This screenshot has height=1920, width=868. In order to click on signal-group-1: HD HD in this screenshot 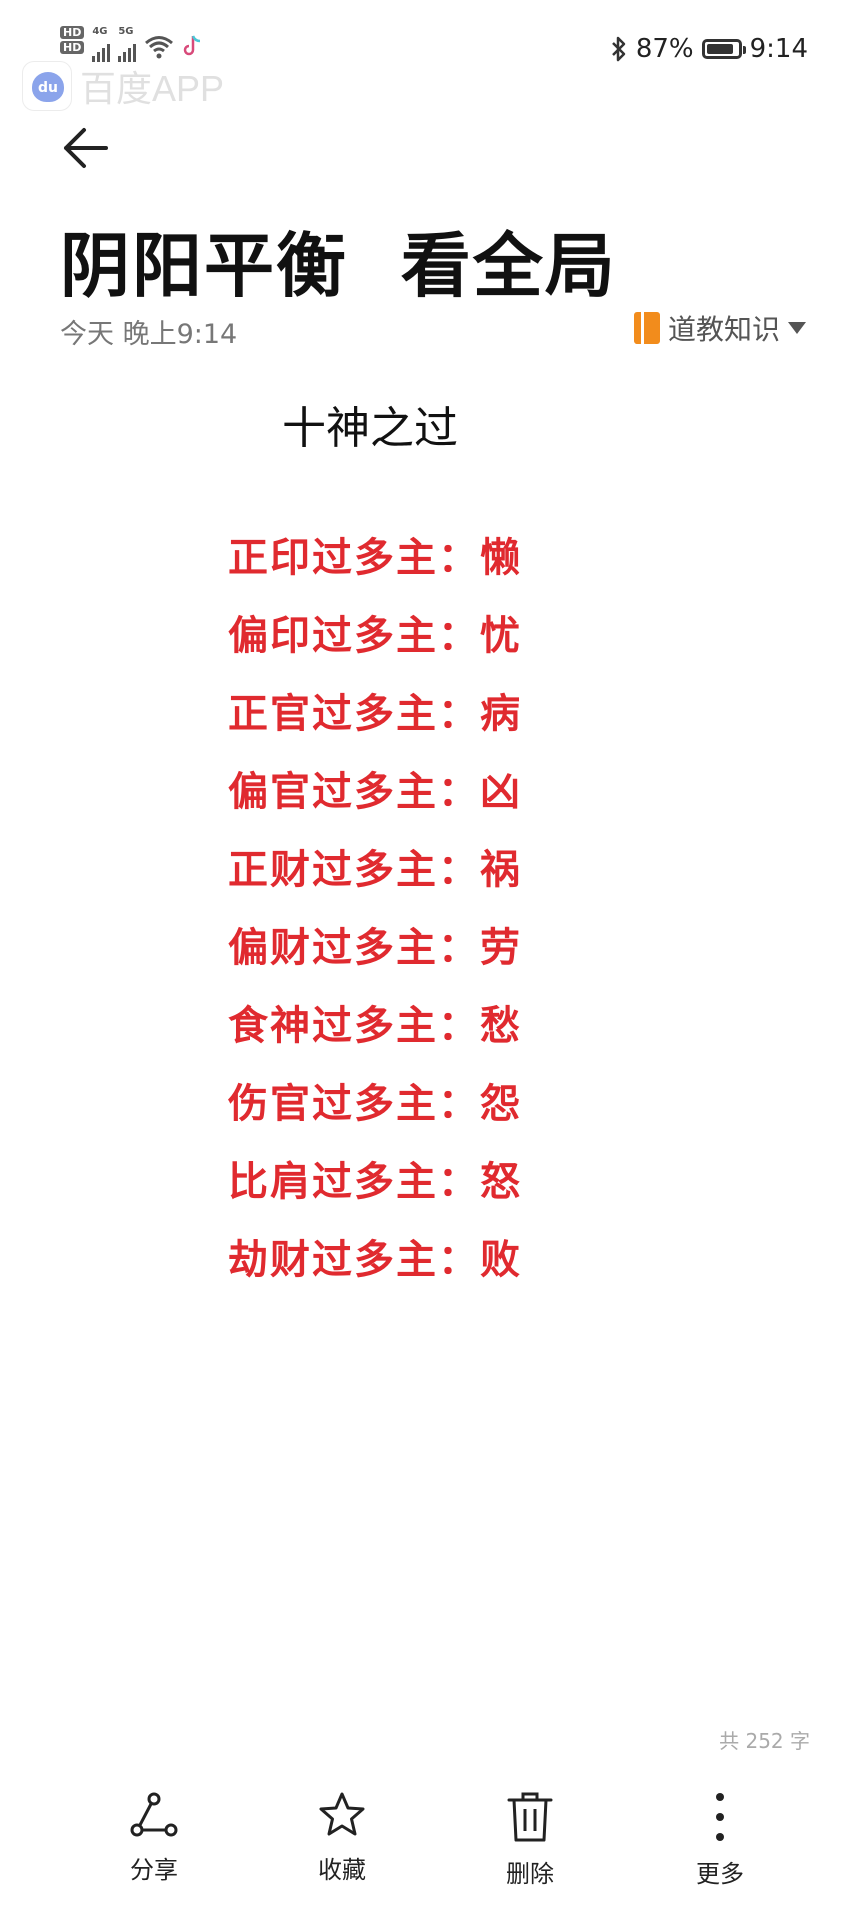, I will do `click(72, 40)`.